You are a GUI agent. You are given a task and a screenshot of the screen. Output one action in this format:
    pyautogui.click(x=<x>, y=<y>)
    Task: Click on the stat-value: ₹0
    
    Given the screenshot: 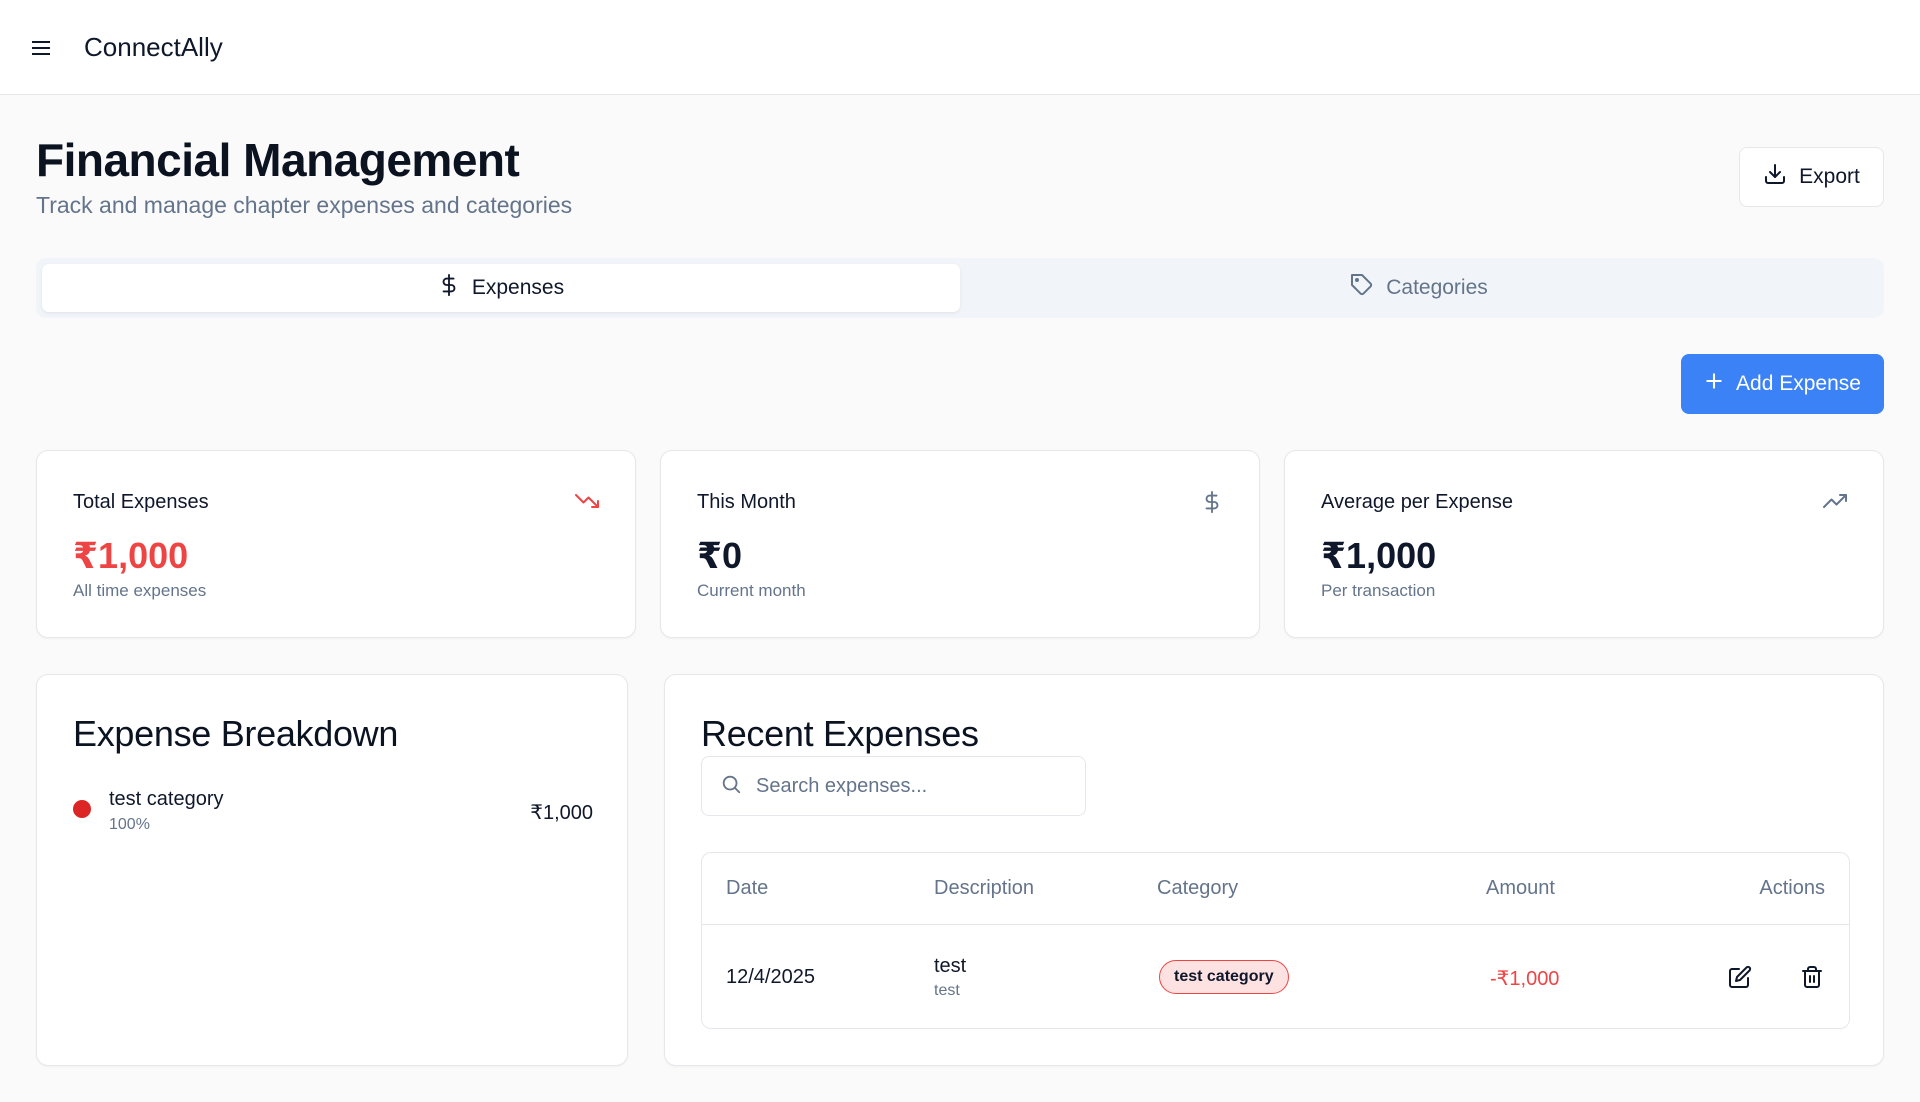 What is the action you would take?
    pyautogui.click(x=720, y=555)
    